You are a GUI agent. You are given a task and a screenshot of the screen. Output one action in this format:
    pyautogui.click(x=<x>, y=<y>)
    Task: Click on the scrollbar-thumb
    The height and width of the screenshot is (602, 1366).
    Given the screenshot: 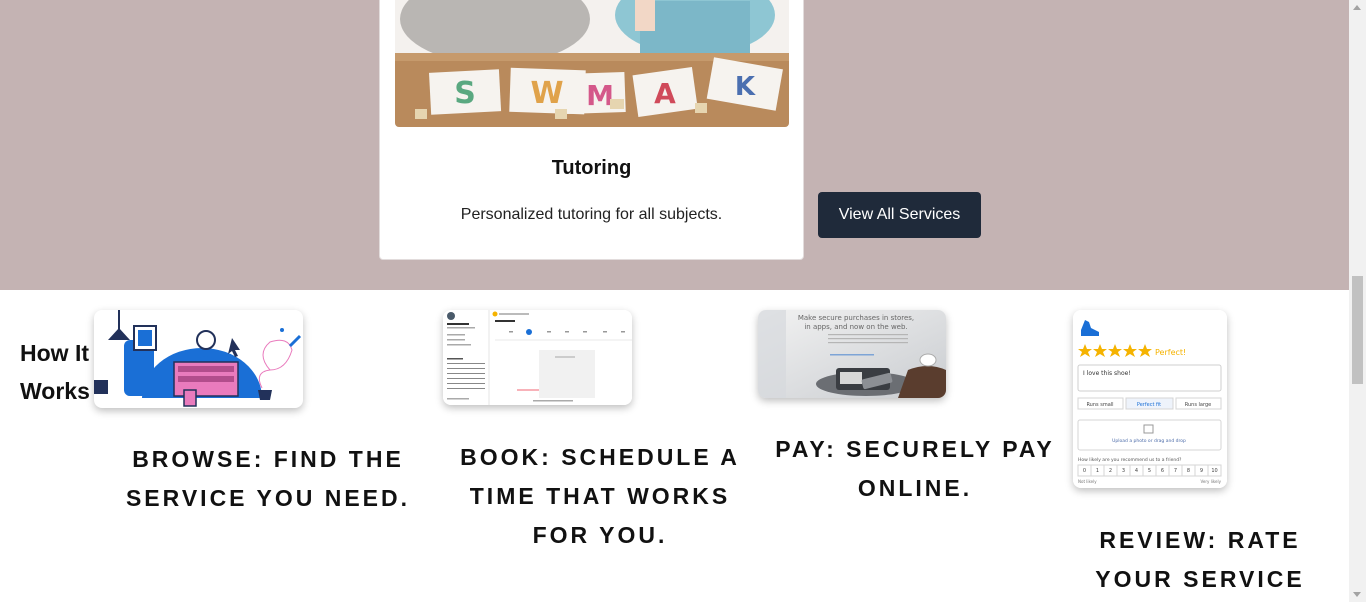 What is the action you would take?
    pyautogui.click(x=1357, y=330)
    